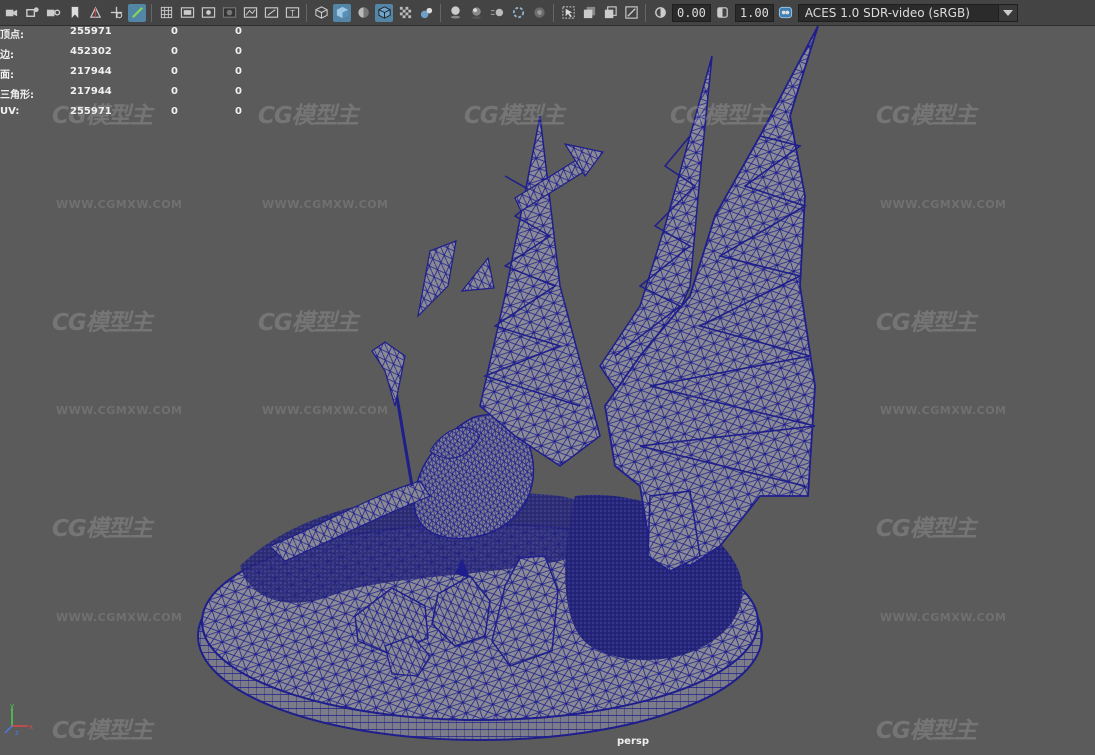 The height and width of the screenshot is (755, 1095). I want to click on resolution-gate-icon, so click(208, 13).